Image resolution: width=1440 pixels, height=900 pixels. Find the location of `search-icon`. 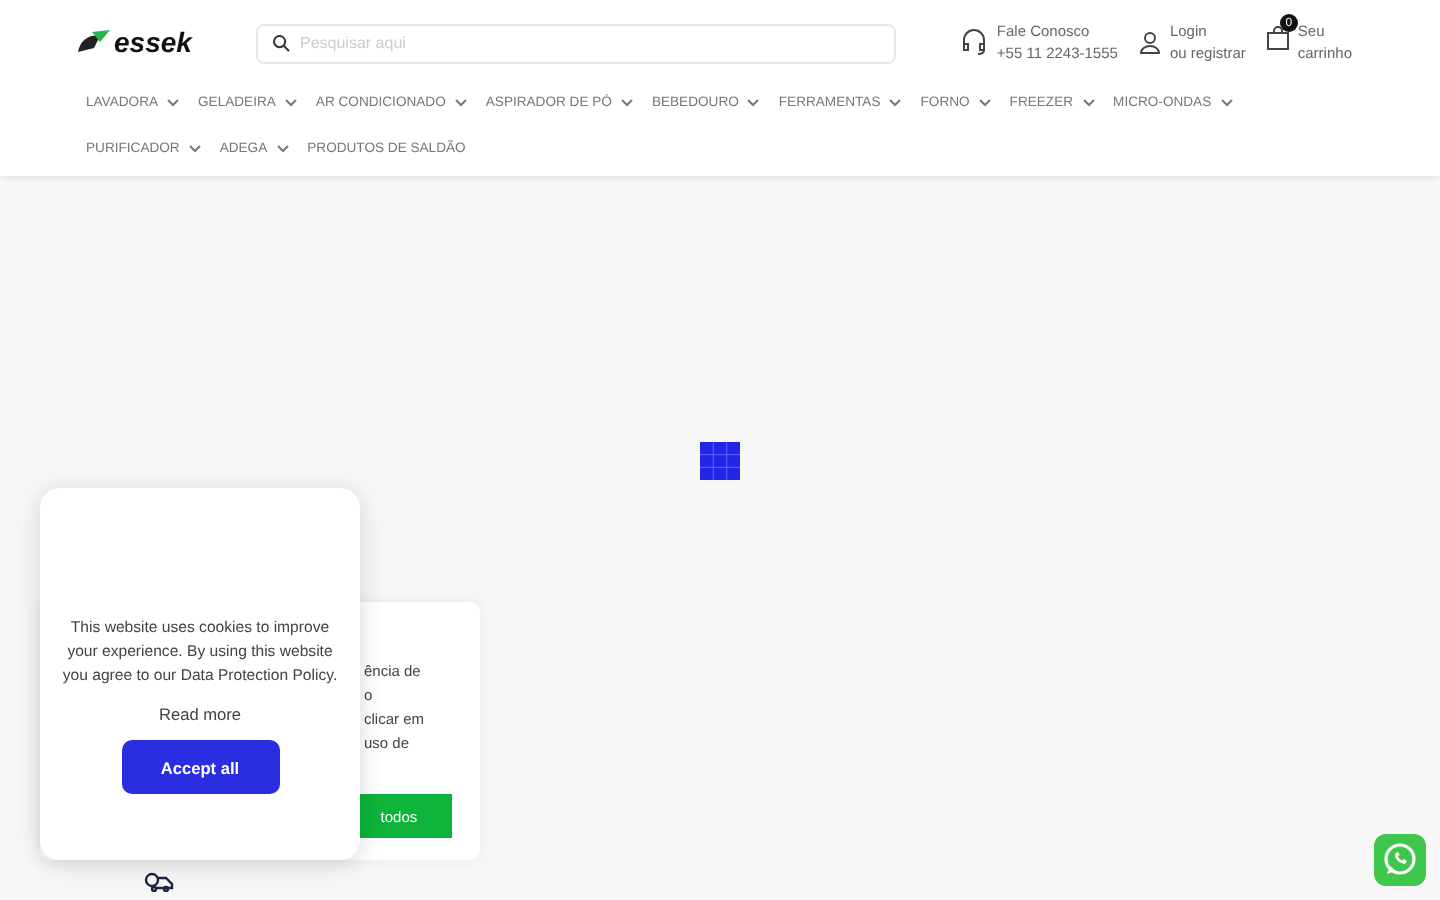

search-icon is located at coordinates (281, 42).